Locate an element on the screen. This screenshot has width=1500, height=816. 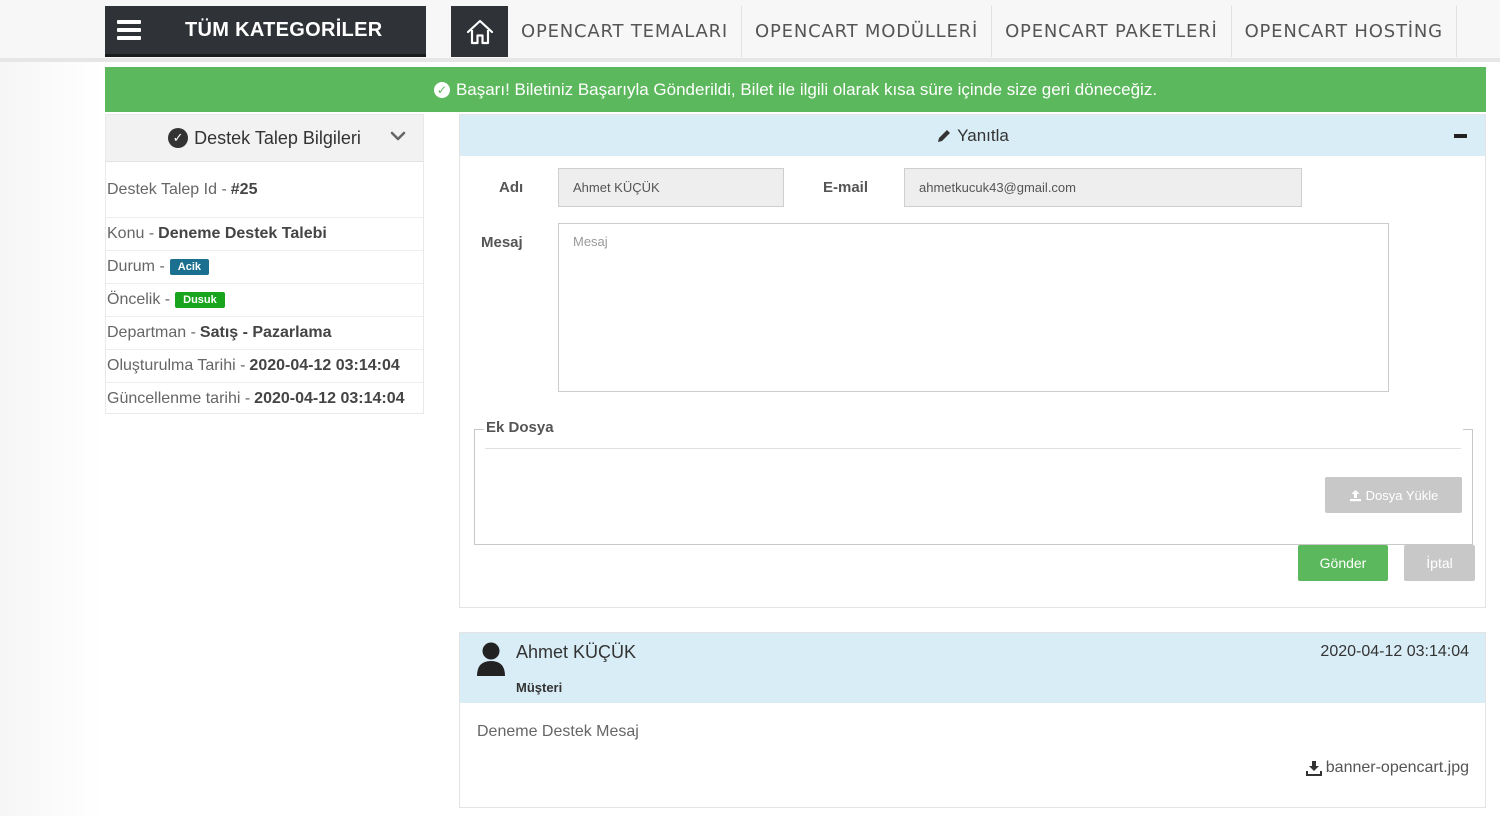
nav-item-themes: OPENCART TEMALARI is located at coordinates (625, 31).